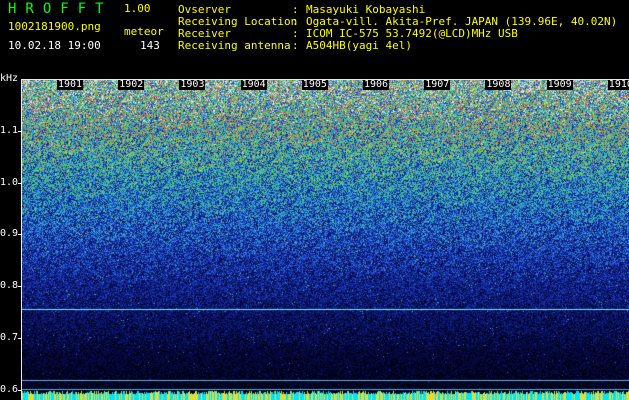 This screenshot has width=629, height=400. Describe the element at coordinates (559, 84) in the screenshot. I see `x-tick-label: 1909` at that location.